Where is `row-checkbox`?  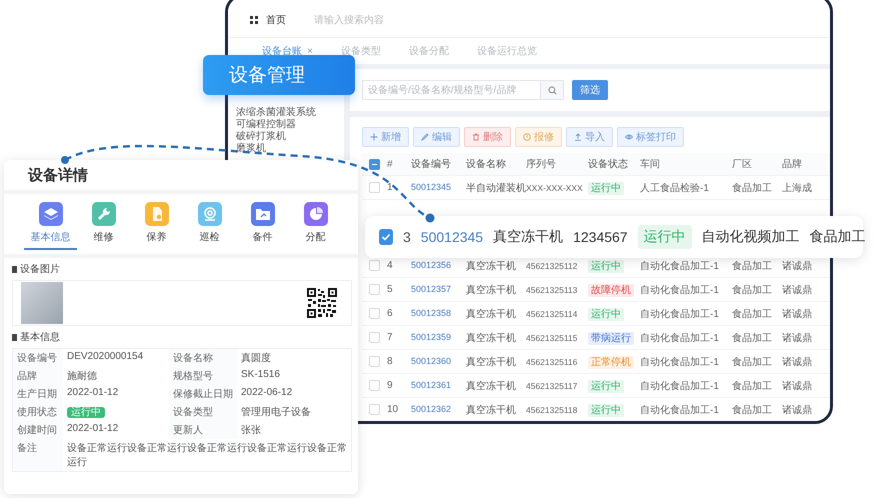
row-checkbox is located at coordinates (386, 237).